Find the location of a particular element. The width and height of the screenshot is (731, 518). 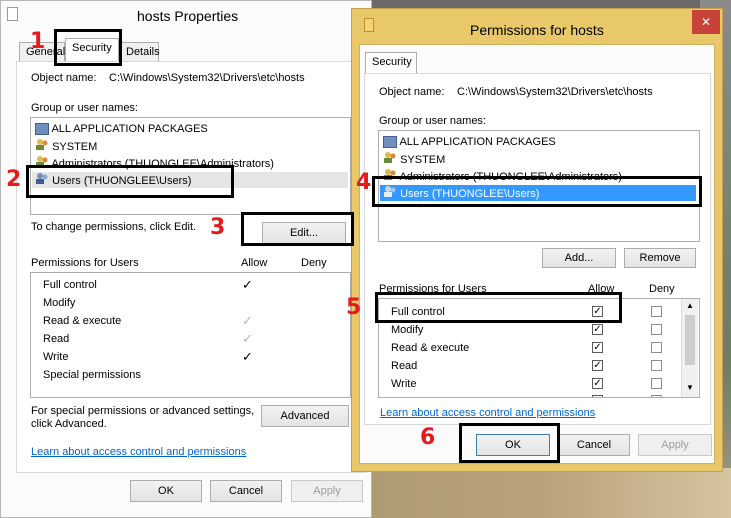

allow-special-checkbox is located at coordinates (597, 396).